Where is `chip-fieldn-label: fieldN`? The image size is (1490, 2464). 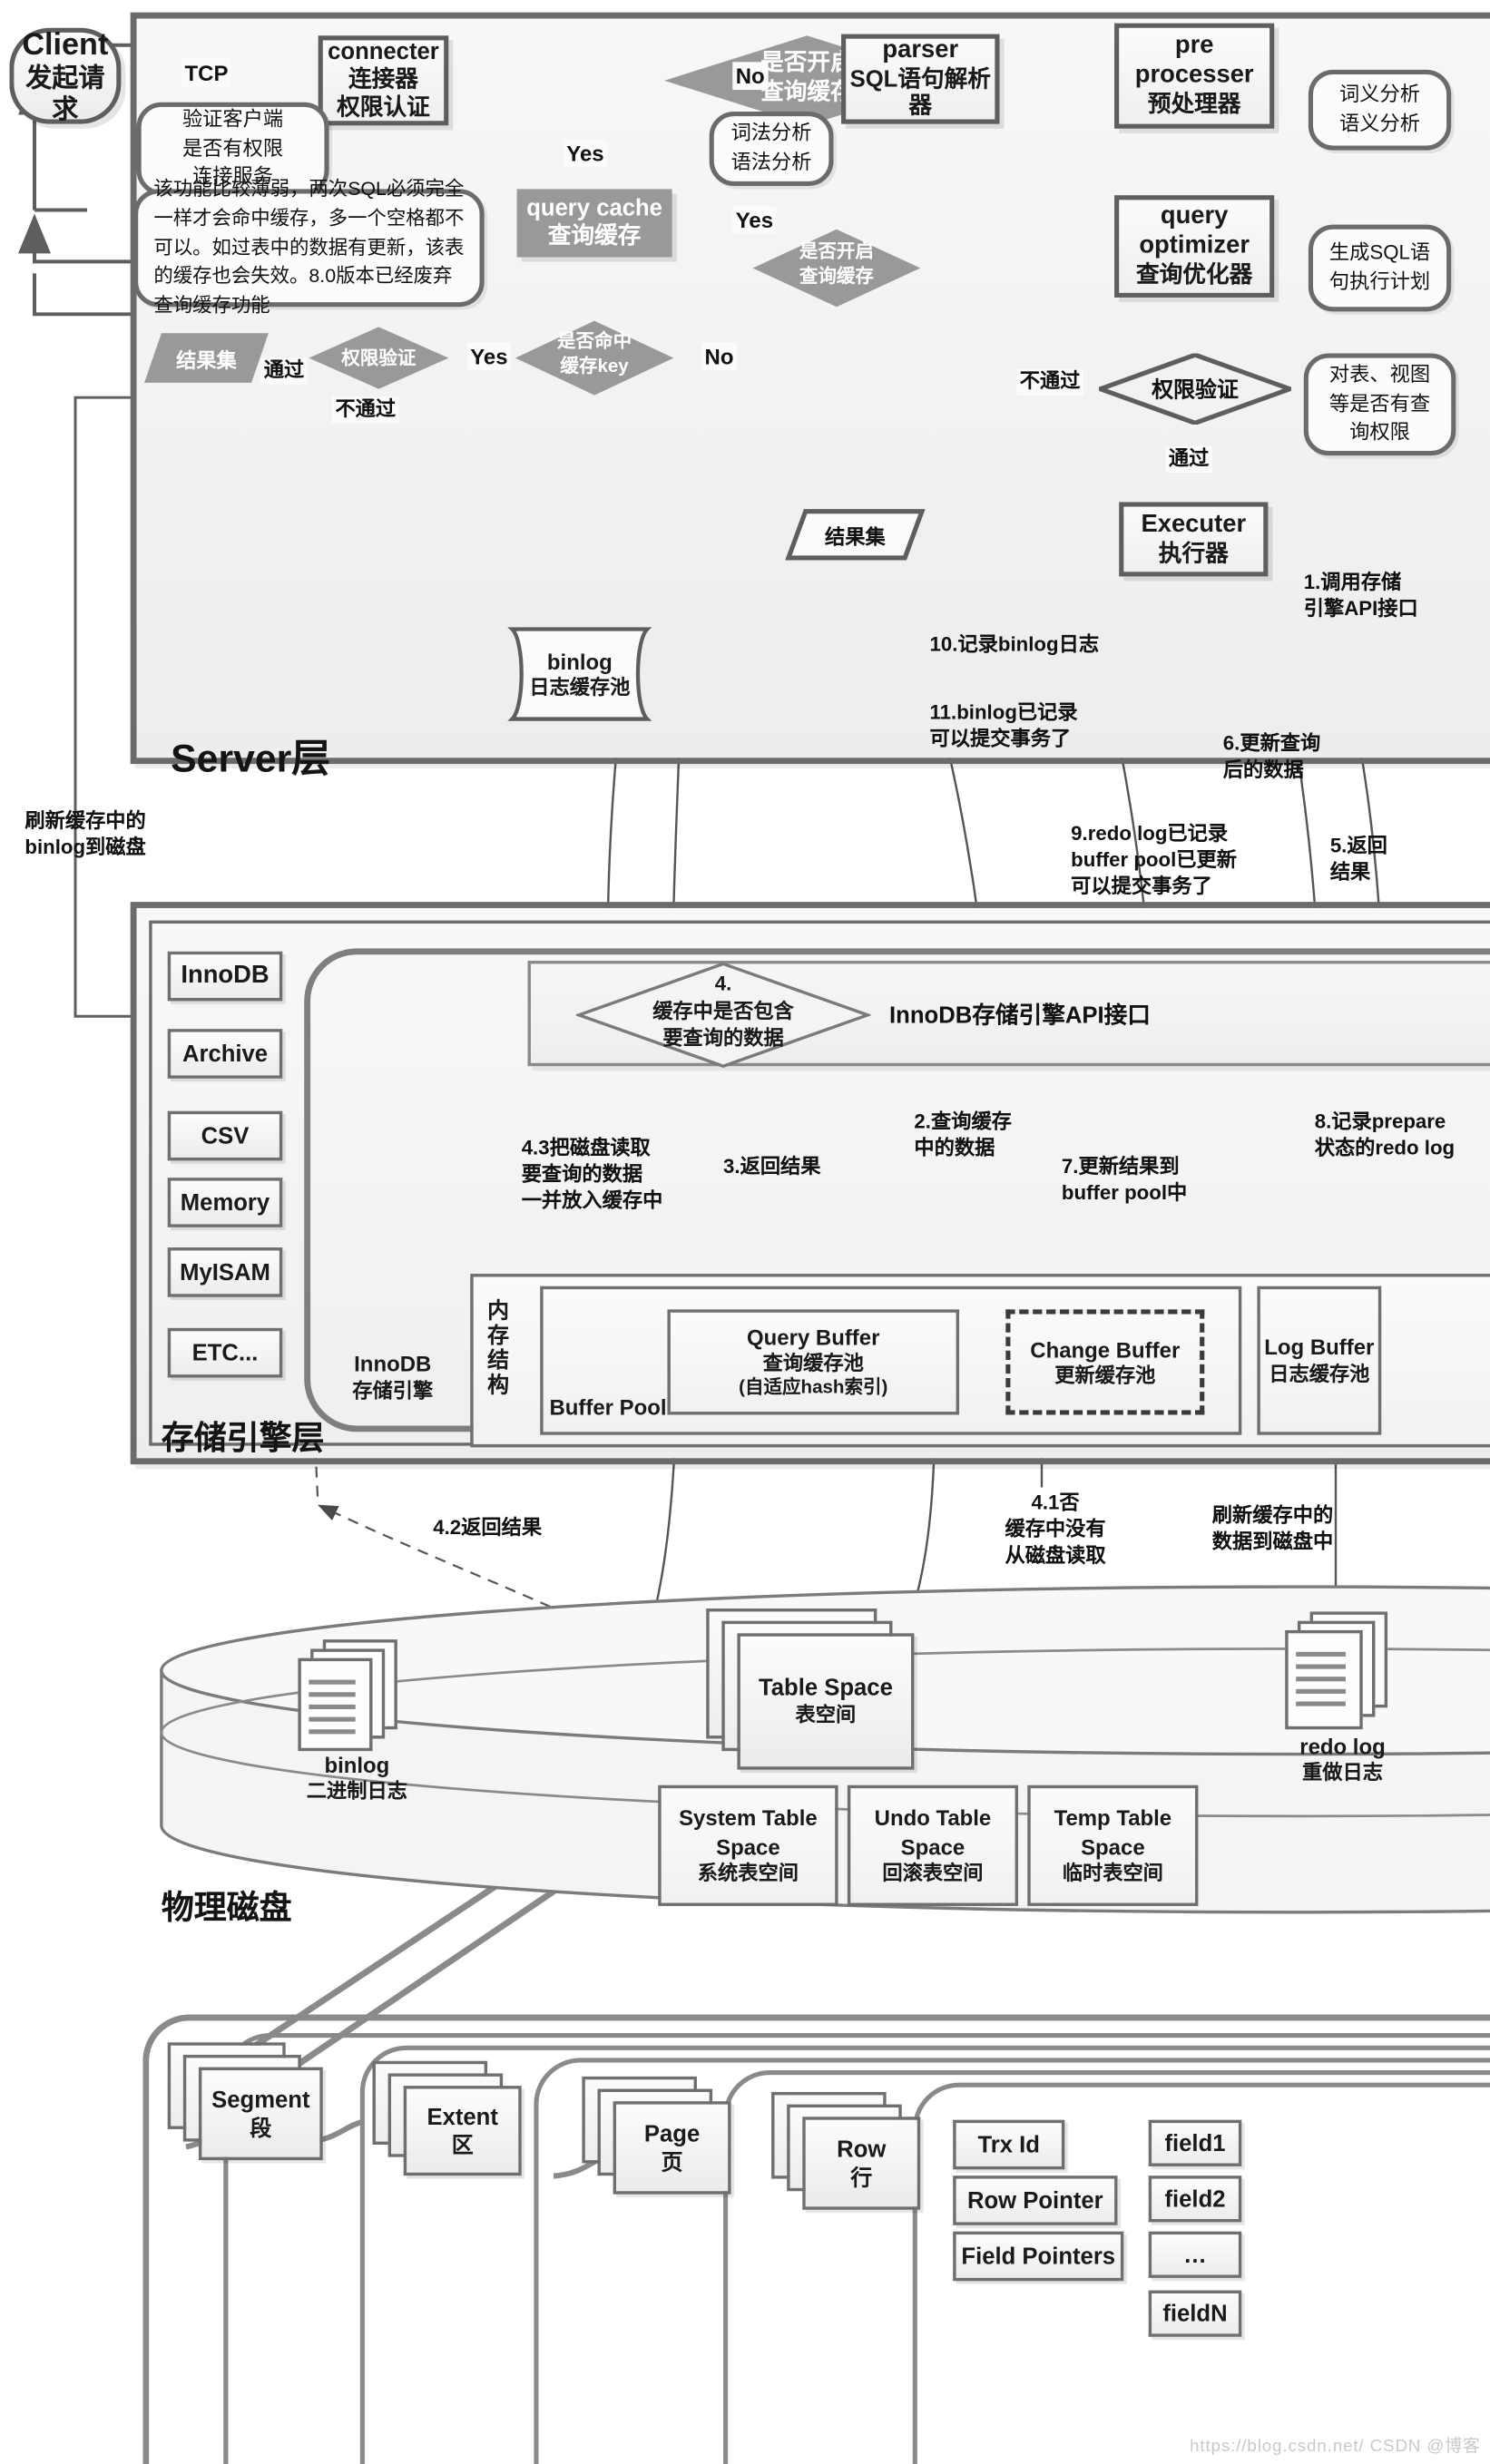 chip-fieldn-label: fieldN is located at coordinates (1195, 2313).